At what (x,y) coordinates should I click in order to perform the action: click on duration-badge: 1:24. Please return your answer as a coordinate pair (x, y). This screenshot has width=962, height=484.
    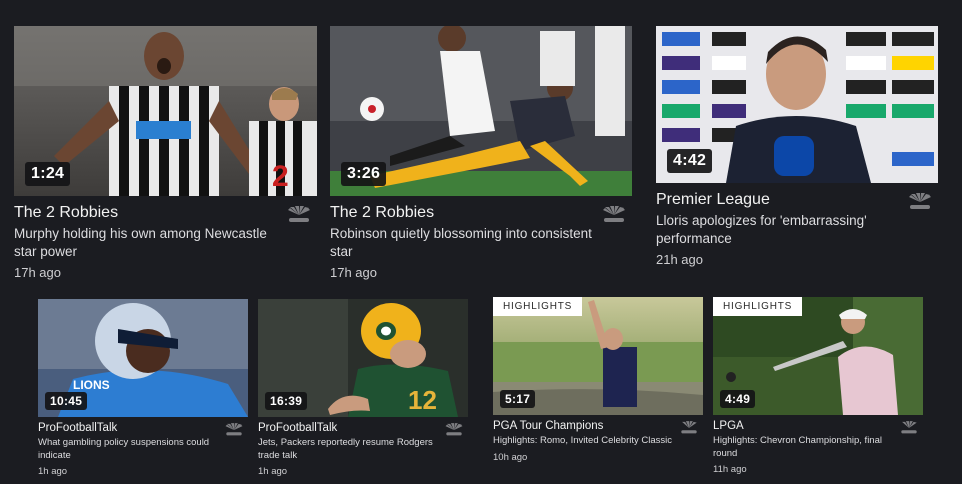
    Looking at the image, I should click on (48, 174).